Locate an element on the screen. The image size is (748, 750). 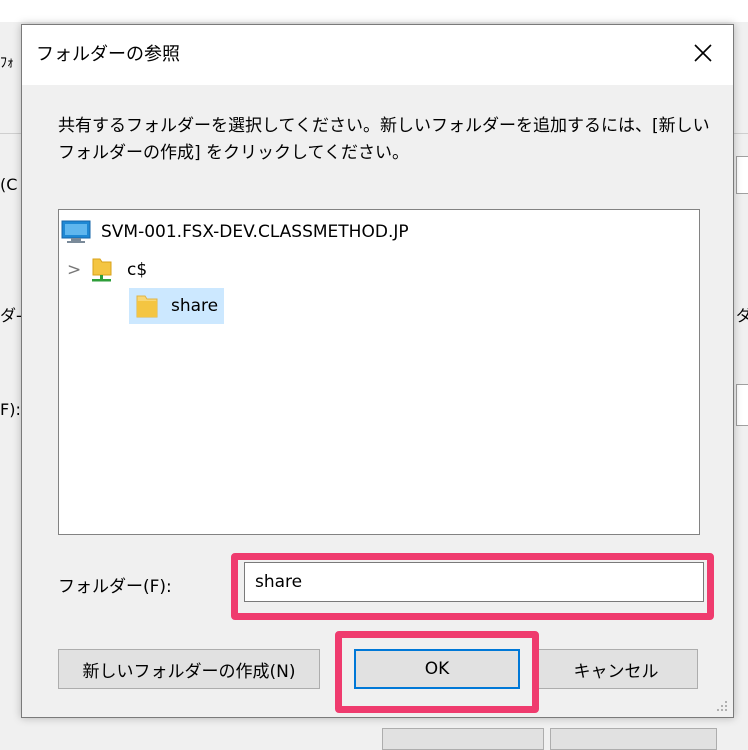
dialog-title: フォルダーの参照 is located at coordinates (108, 54).